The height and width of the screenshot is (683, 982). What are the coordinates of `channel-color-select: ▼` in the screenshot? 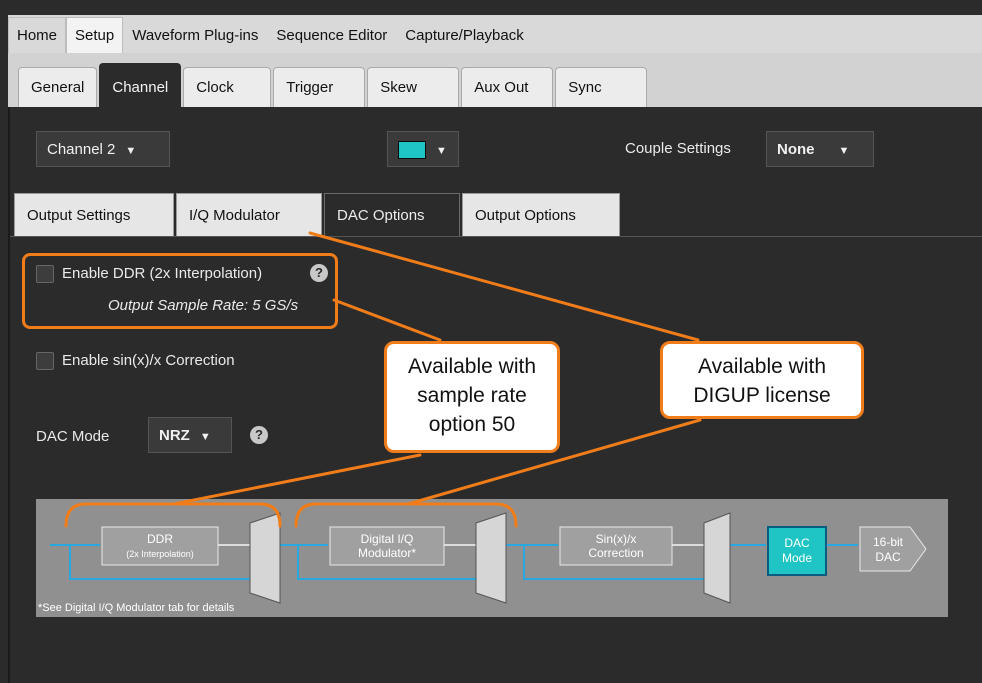 It's located at (423, 149).